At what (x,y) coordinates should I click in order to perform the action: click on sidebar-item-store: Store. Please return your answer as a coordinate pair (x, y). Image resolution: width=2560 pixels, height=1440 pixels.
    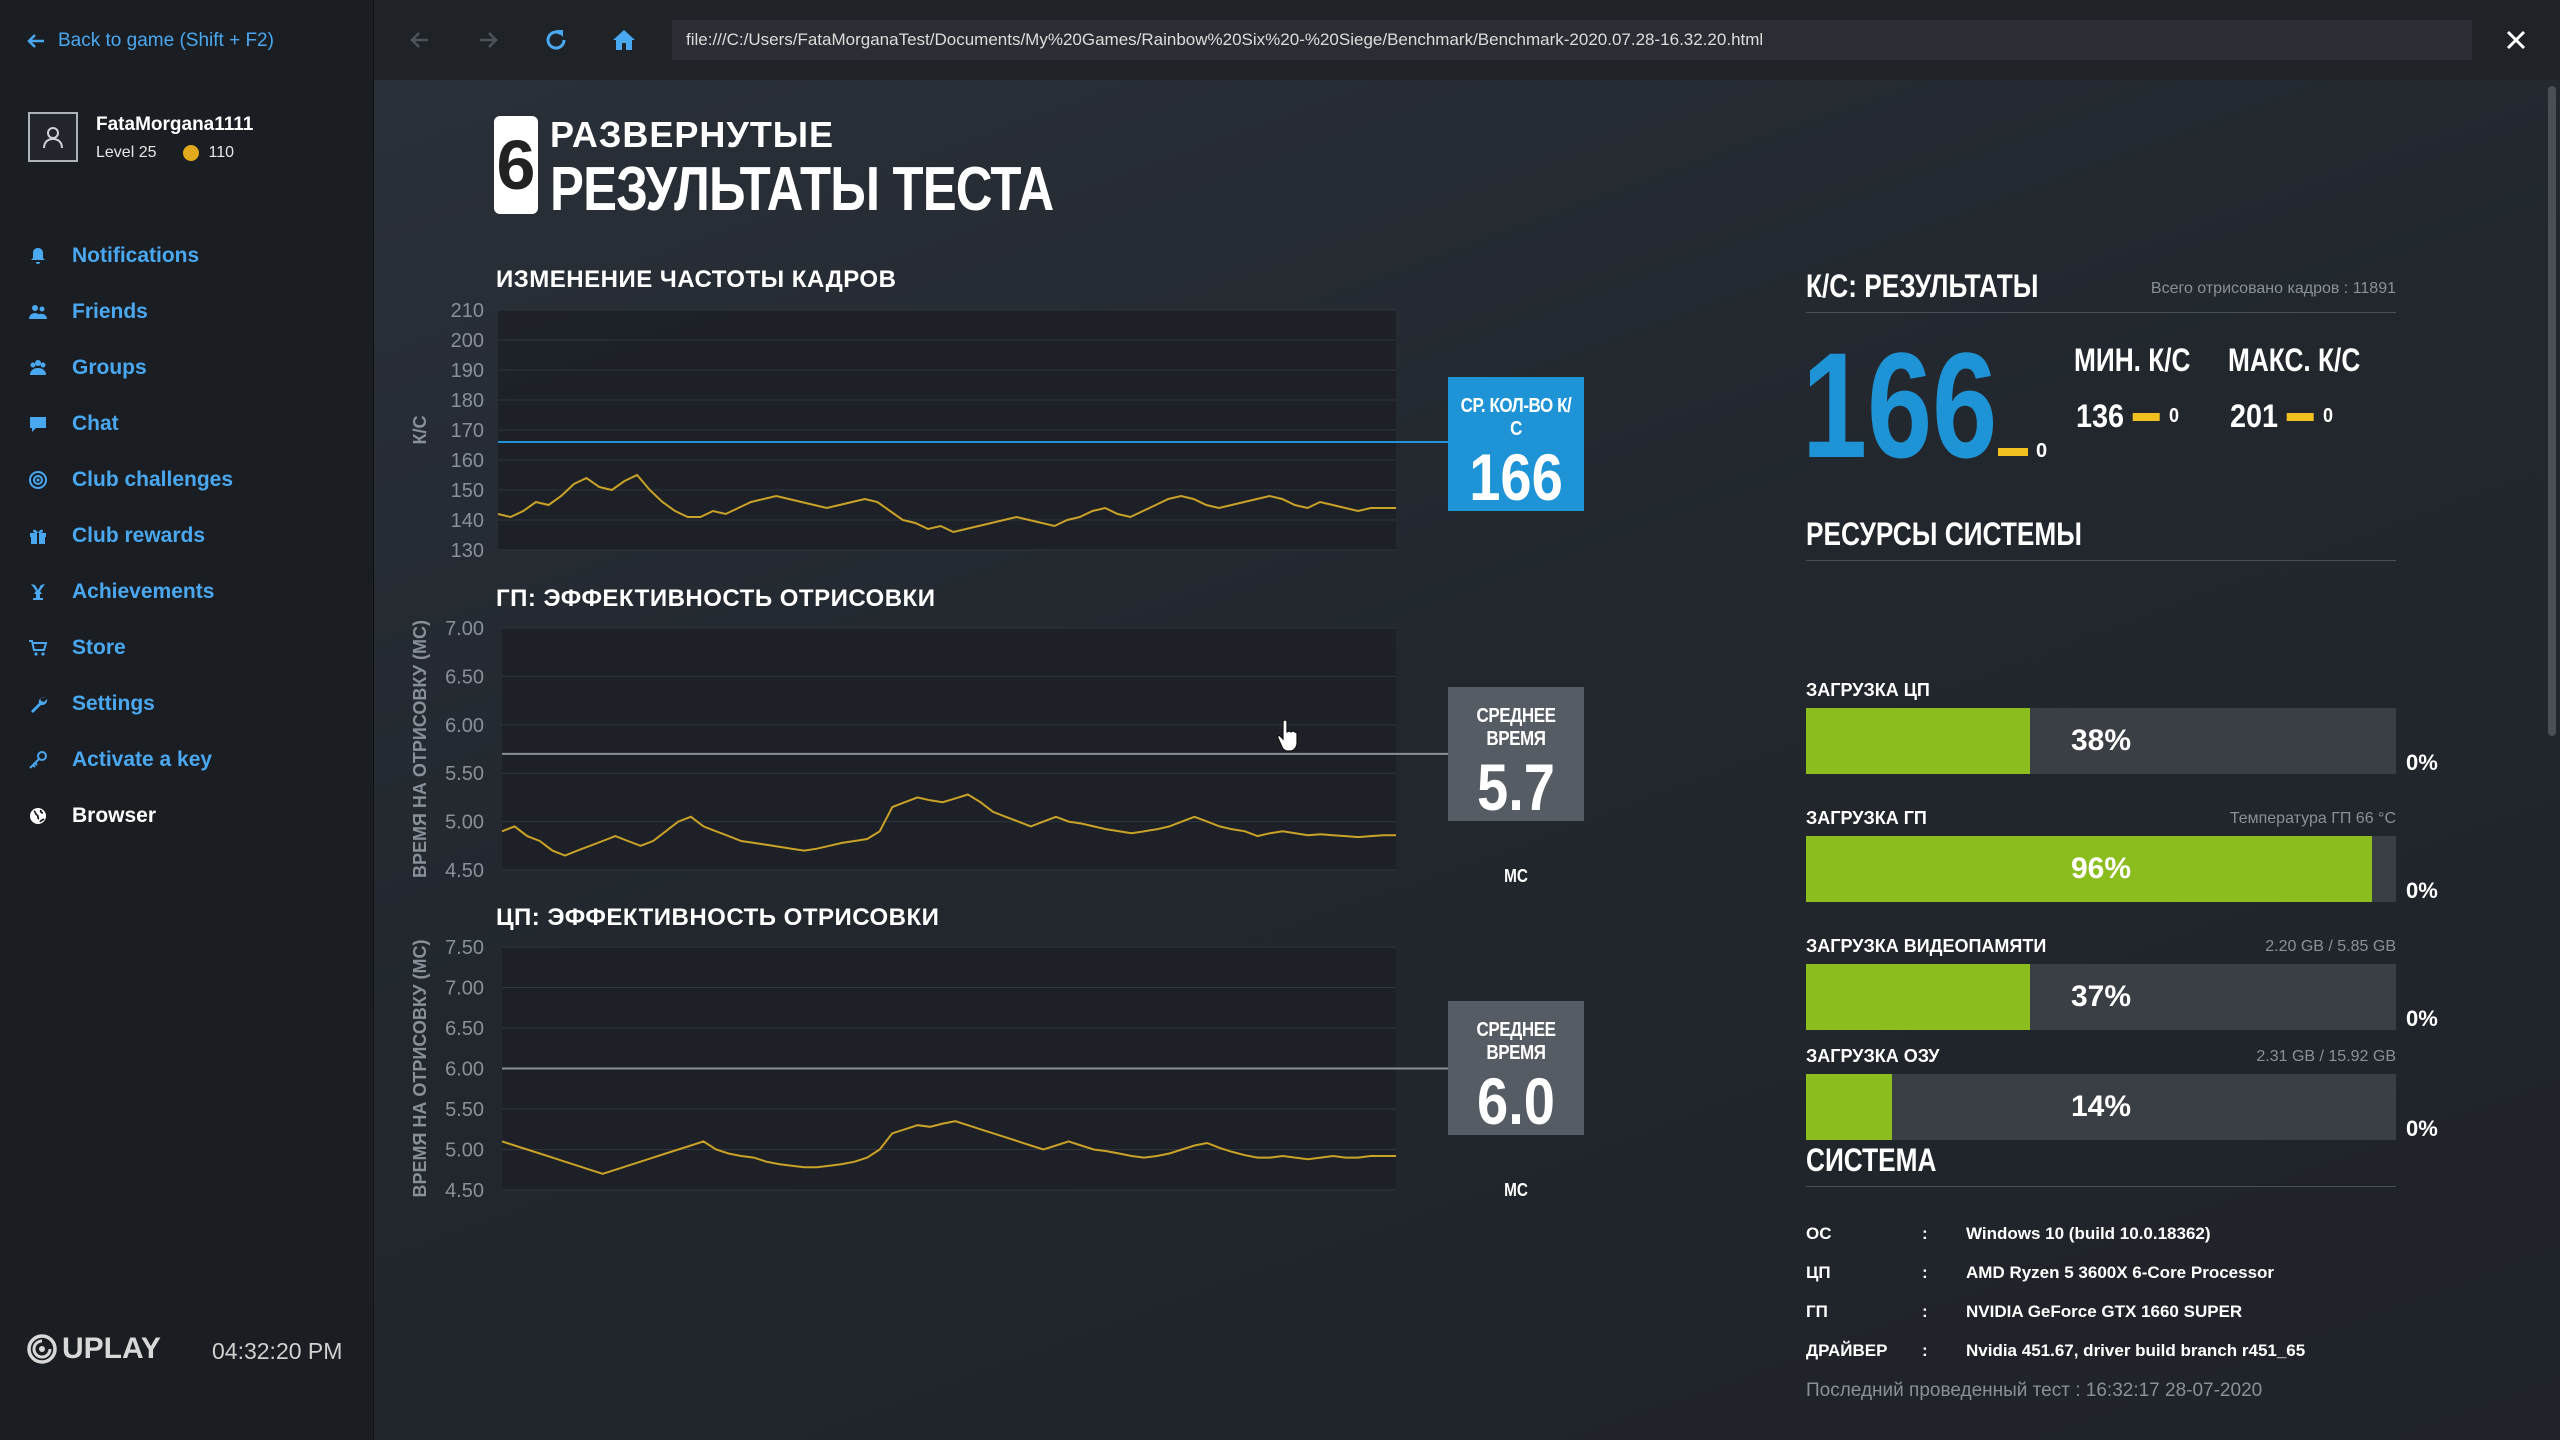
    Looking at the image, I should click on (186, 648).